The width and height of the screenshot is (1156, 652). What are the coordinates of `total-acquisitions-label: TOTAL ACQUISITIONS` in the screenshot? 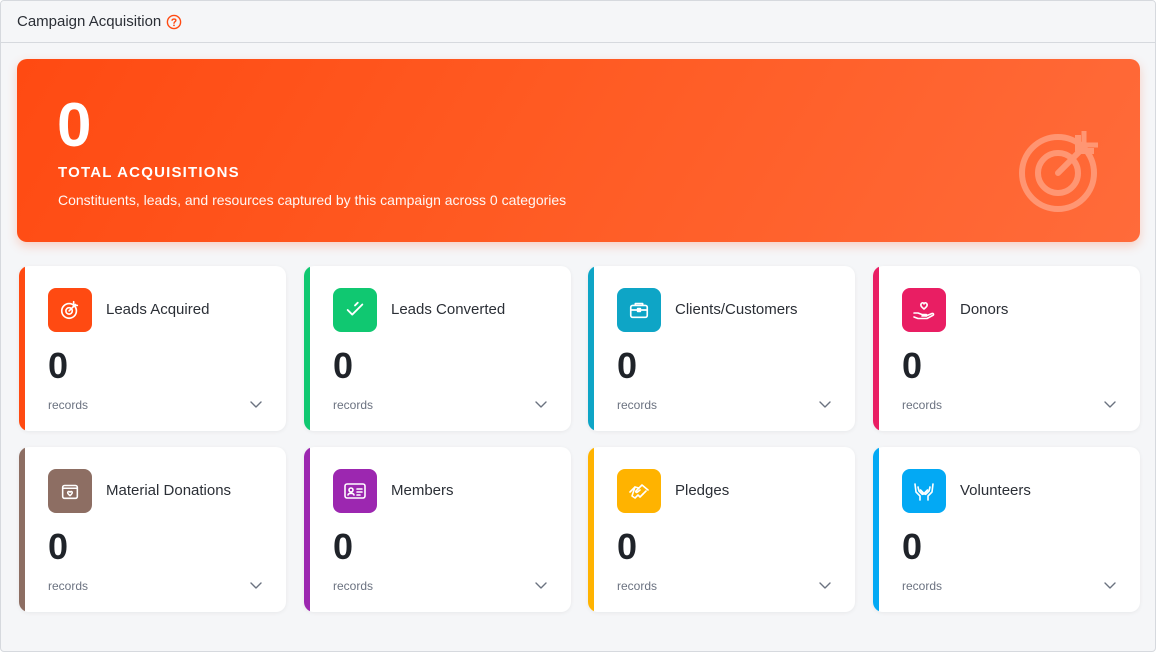 It's located at (149, 172).